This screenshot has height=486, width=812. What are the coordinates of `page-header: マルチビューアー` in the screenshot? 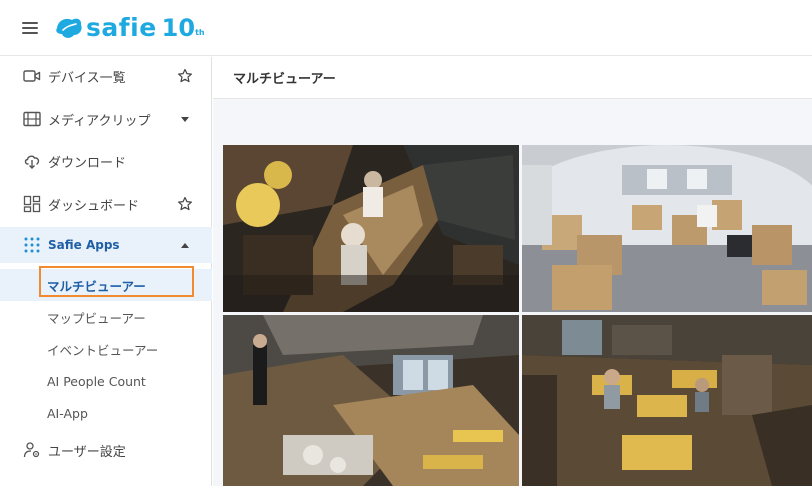 It's located at (512, 78).